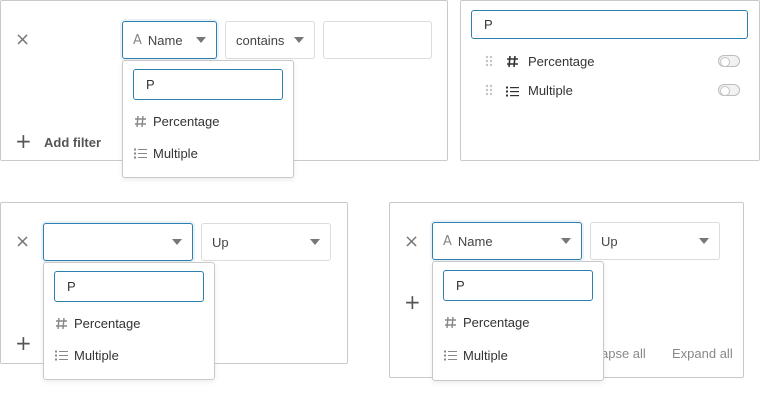 The width and height of the screenshot is (760, 400). I want to click on field-list-search-value: P, so click(488, 24).